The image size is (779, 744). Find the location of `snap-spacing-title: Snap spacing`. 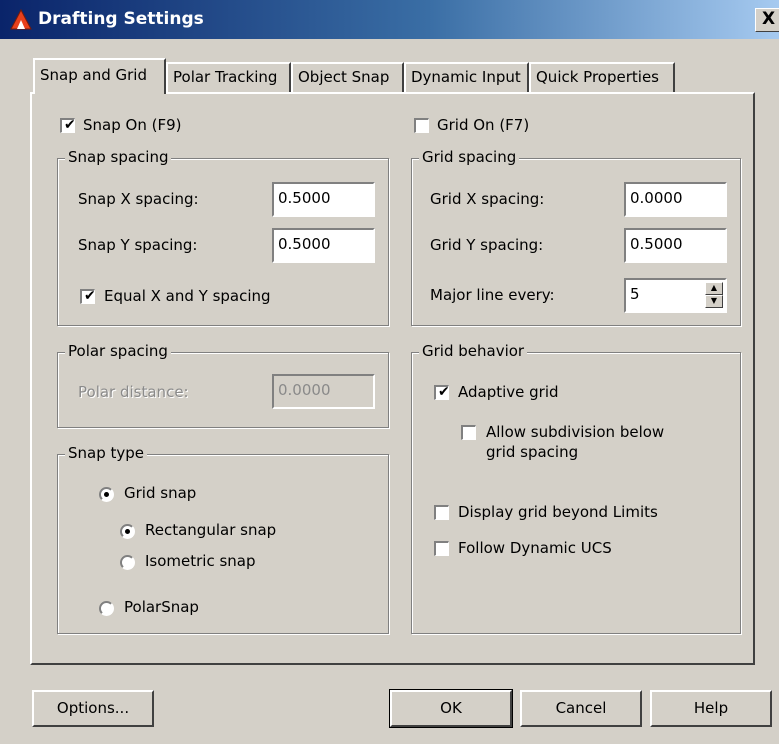

snap-spacing-title: Snap spacing is located at coordinates (118, 157).